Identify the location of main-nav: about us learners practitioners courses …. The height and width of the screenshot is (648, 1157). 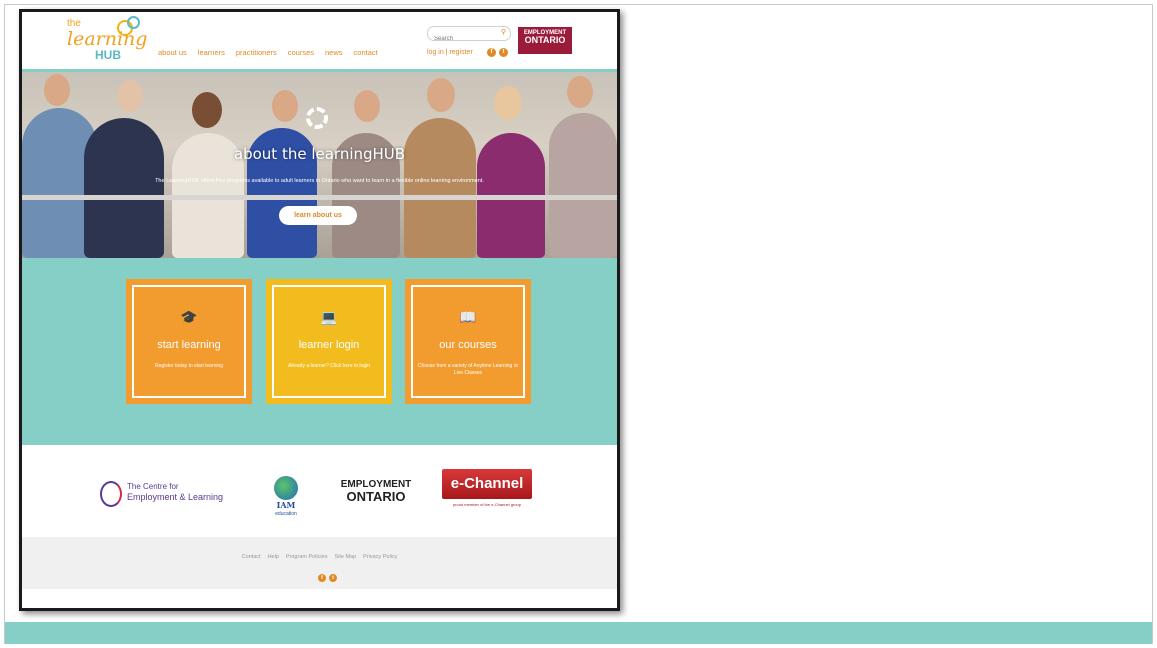
(268, 52).